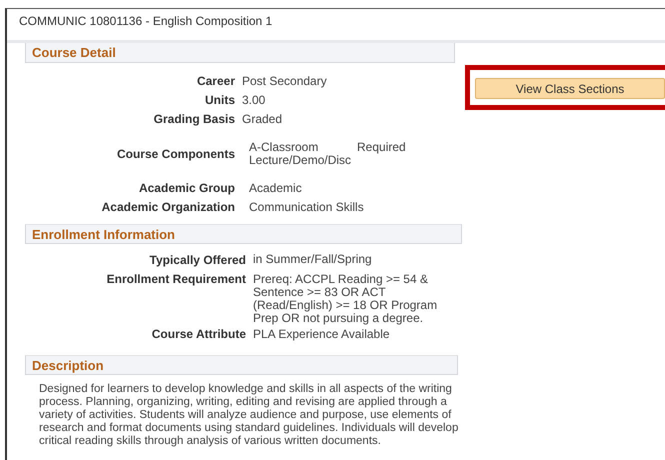 The height and width of the screenshot is (460, 665). I want to click on field-value: in Summer/Fall/Spring, so click(313, 259).